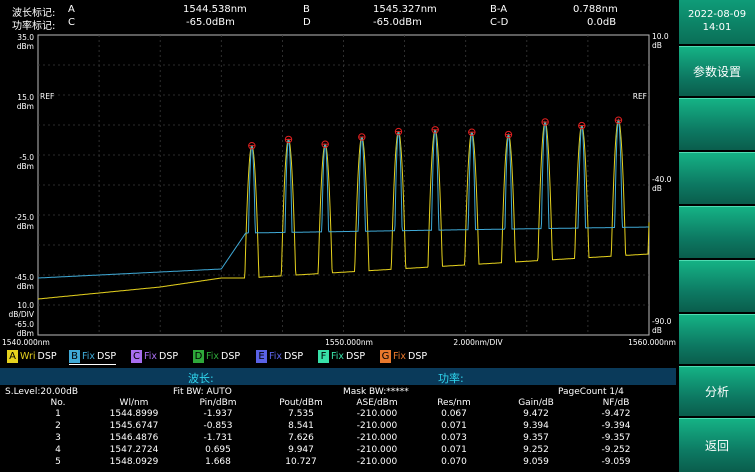  I want to click on trace-letter-badge: G, so click(385, 356).